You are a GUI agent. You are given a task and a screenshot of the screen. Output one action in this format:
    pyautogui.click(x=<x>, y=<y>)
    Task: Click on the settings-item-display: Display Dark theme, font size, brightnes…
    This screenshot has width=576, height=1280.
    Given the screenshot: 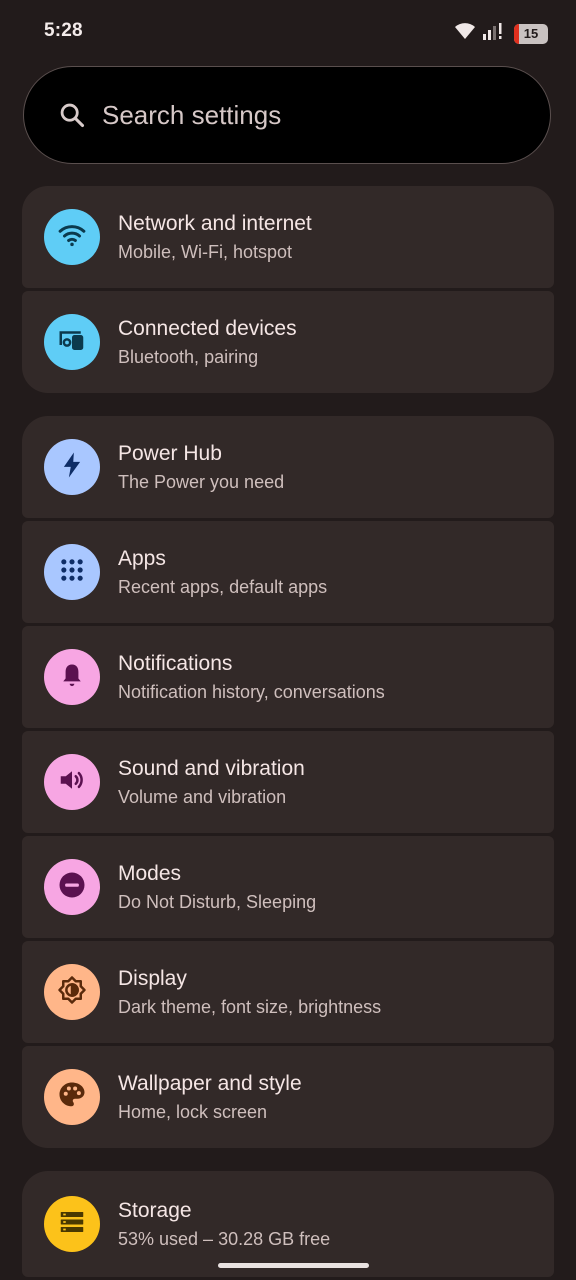 What is the action you would take?
    pyautogui.click(x=288, y=992)
    